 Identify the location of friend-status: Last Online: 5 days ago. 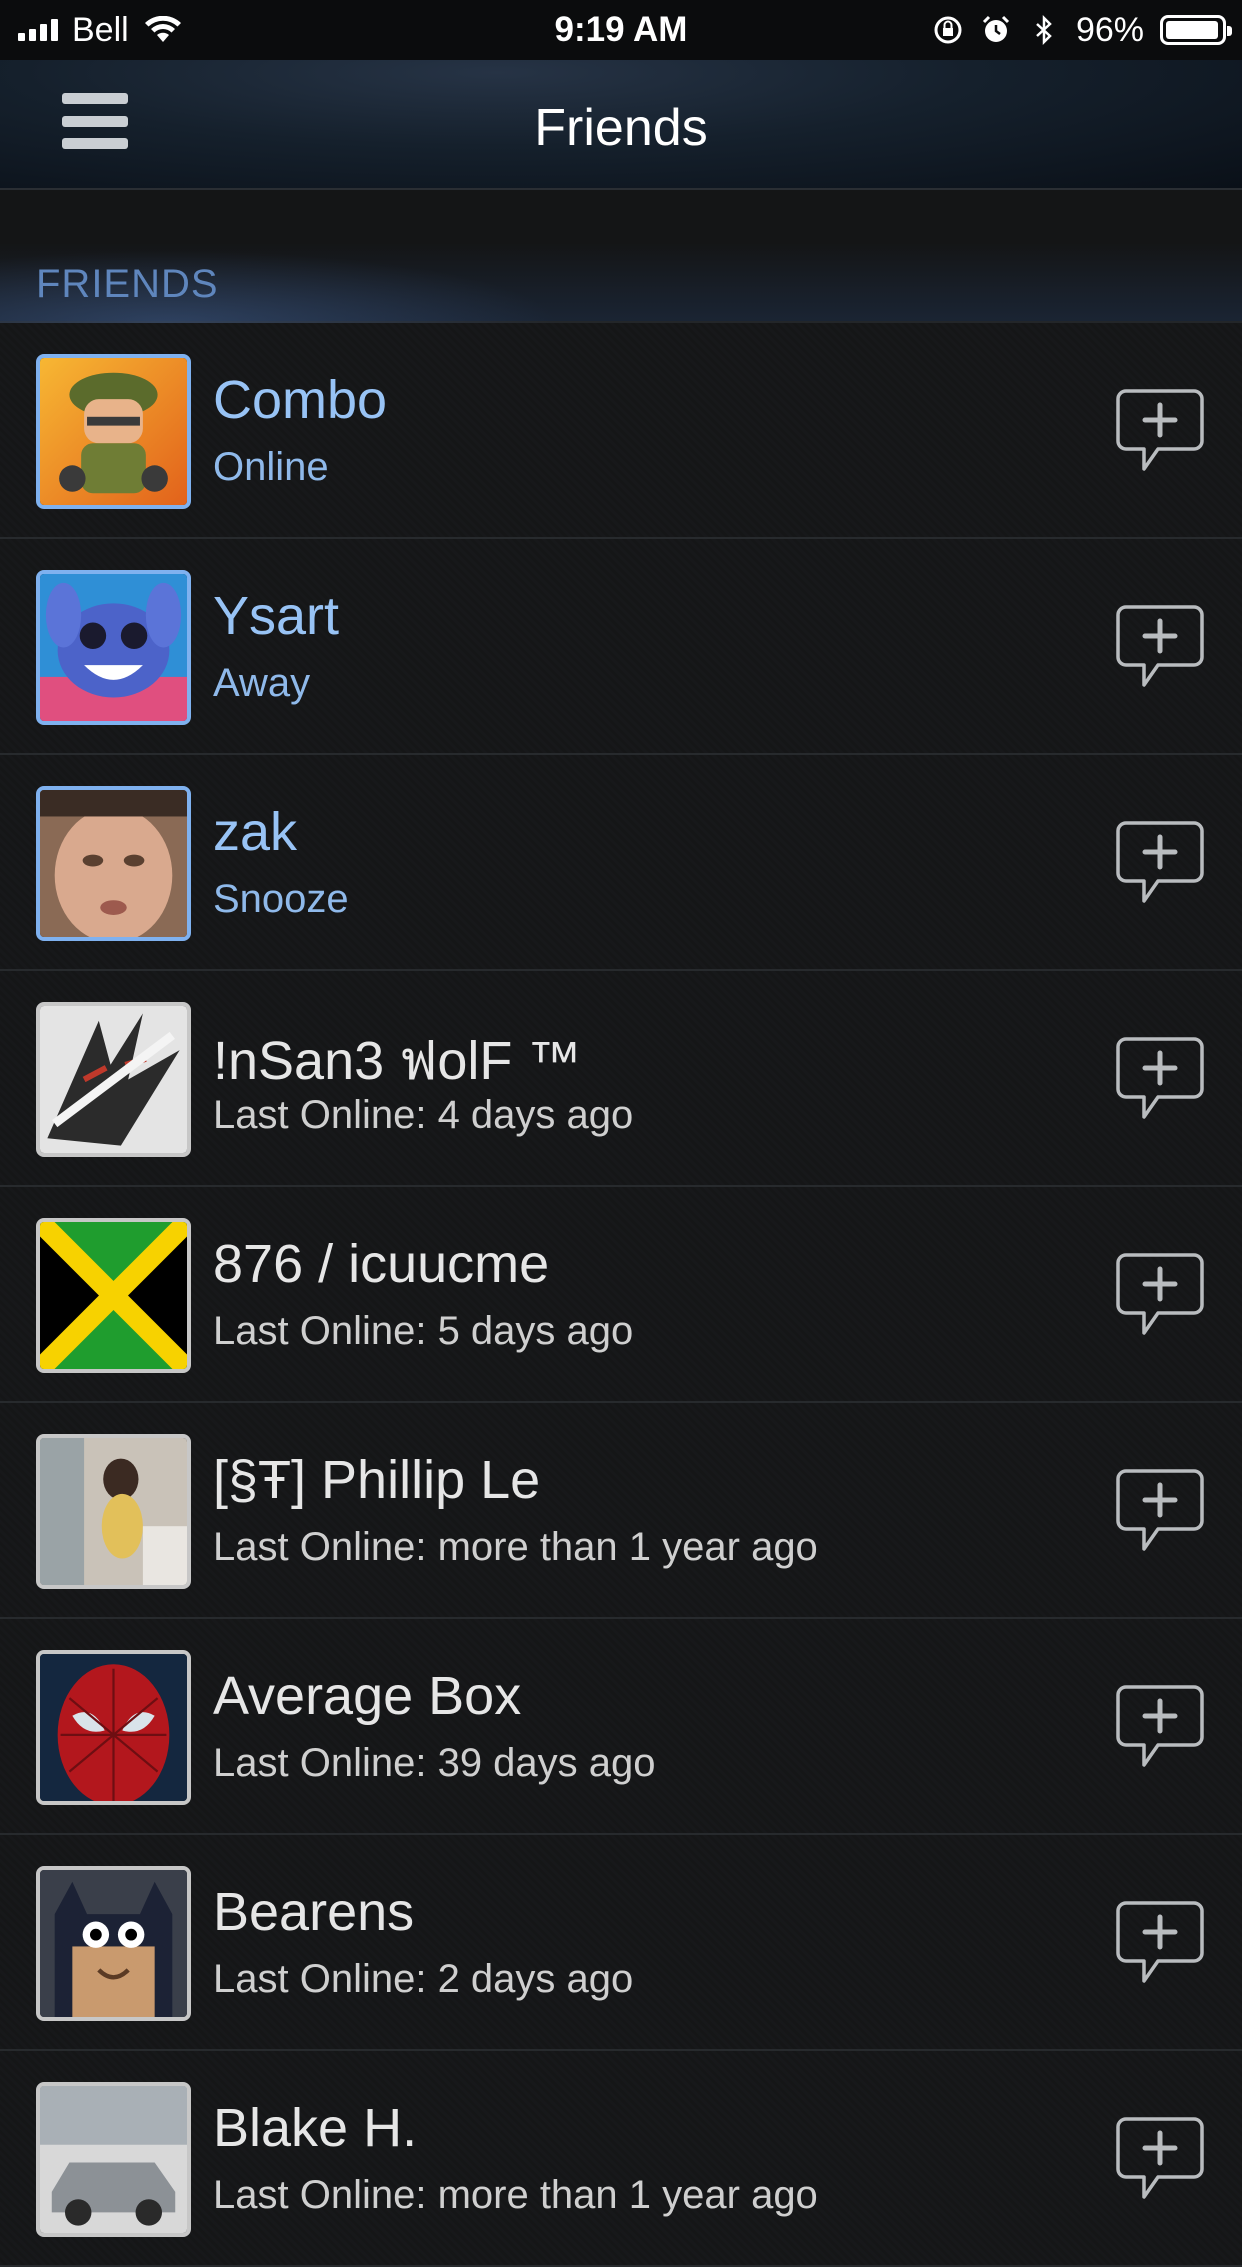
(423, 1331).